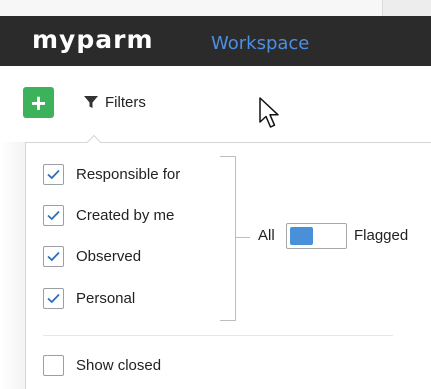 The height and width of the screenshot is (389, 431). What do you see at coordinates (12, 265) in the screenshot?
I see `panel-shadow` at bounding box center [12, 265].